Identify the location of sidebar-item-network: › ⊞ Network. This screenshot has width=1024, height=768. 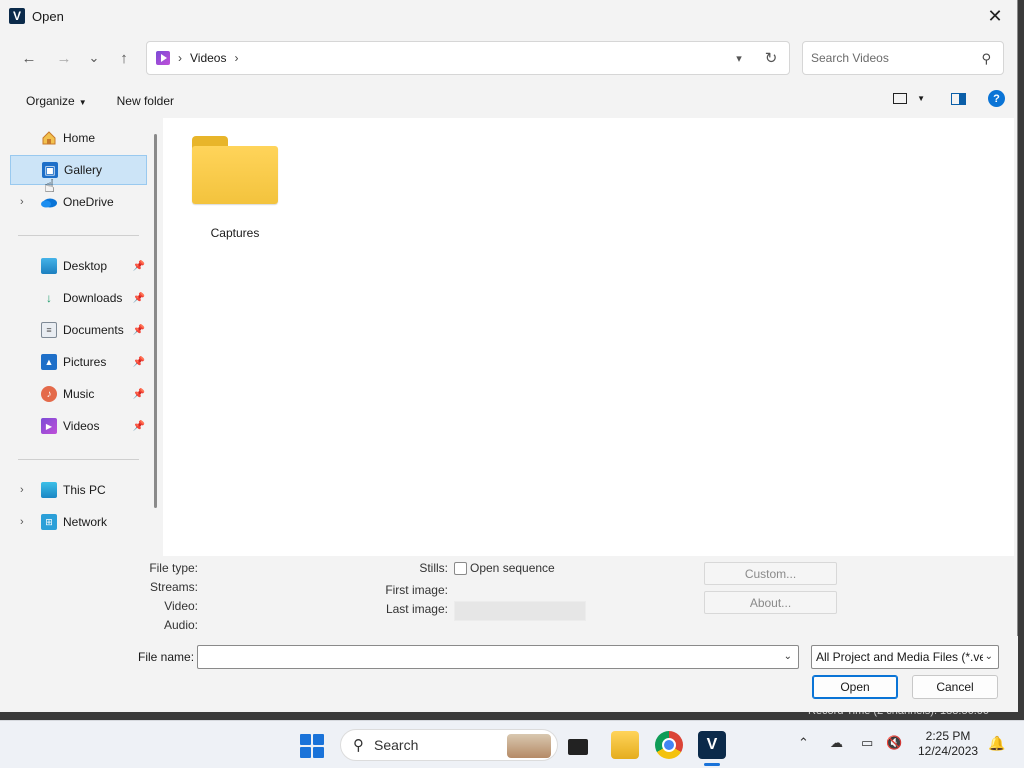
(78, 522).